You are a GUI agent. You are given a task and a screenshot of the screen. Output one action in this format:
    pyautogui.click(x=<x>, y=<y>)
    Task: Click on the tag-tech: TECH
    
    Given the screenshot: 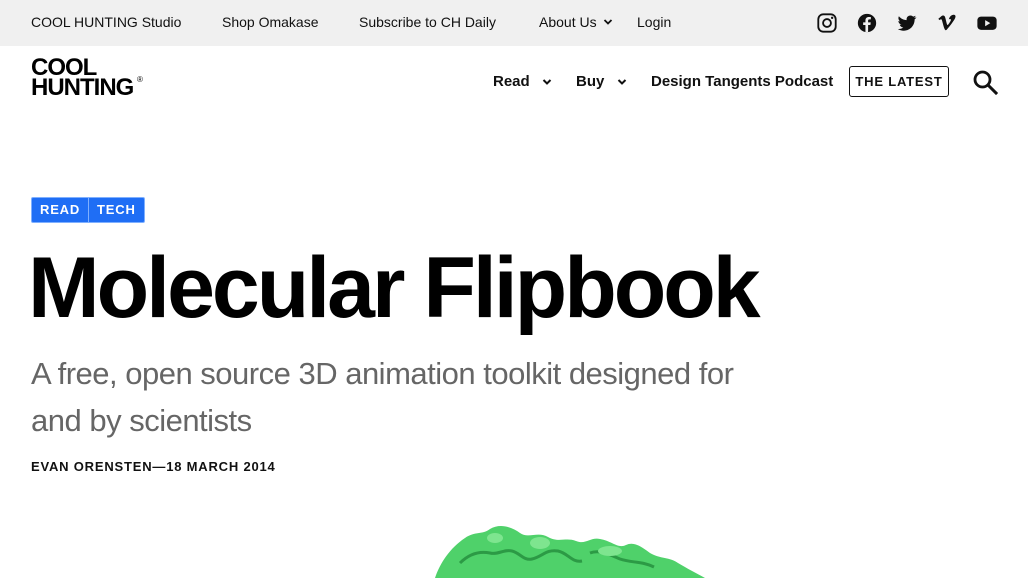 What is the action you would take?
    pyautogui.click(x=116, y=210)
    